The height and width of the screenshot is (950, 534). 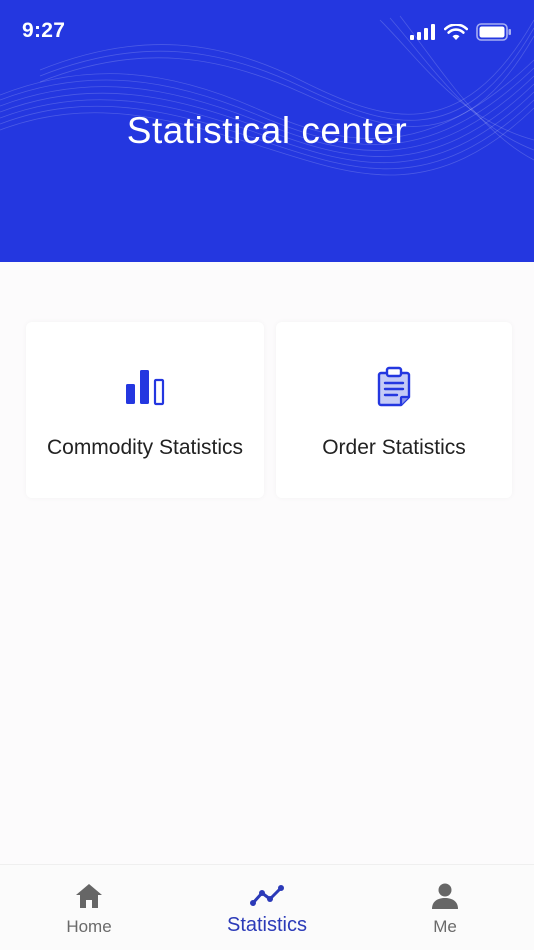 I want to click on page-title: Statistical center, so click(x=267, y=130).